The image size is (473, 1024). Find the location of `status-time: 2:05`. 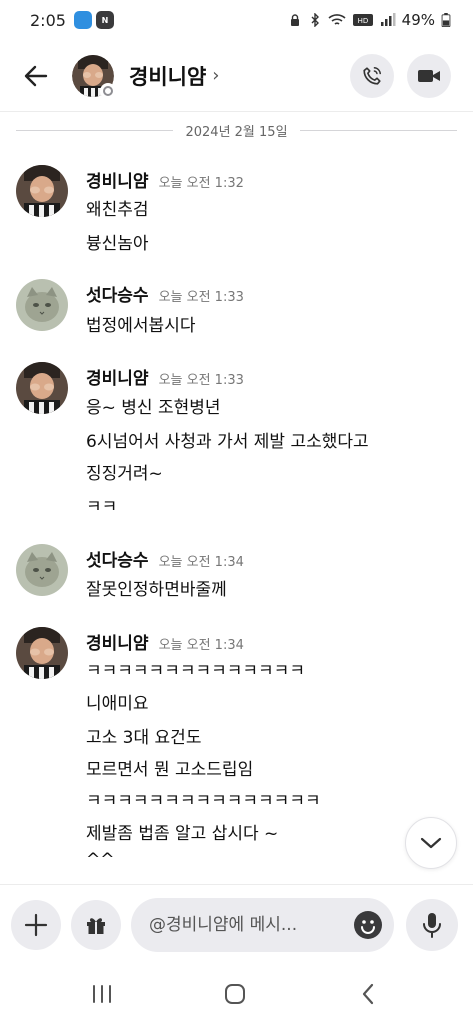

status-time: 2:05 is located at coordinates (48, 20).